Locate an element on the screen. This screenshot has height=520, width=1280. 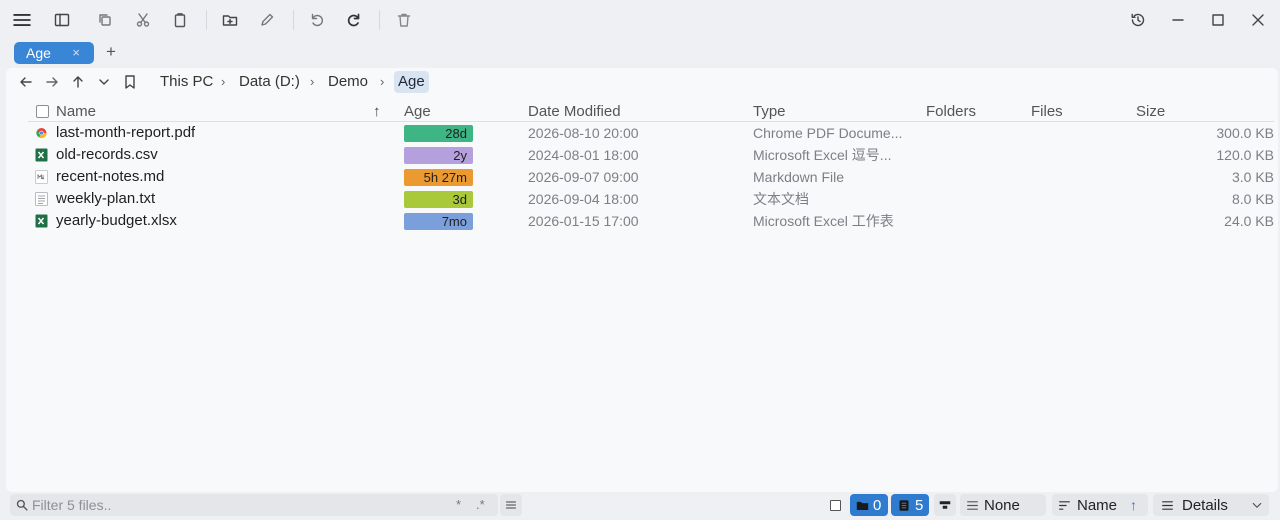
redo-icon is located at coordinates (354, 20).